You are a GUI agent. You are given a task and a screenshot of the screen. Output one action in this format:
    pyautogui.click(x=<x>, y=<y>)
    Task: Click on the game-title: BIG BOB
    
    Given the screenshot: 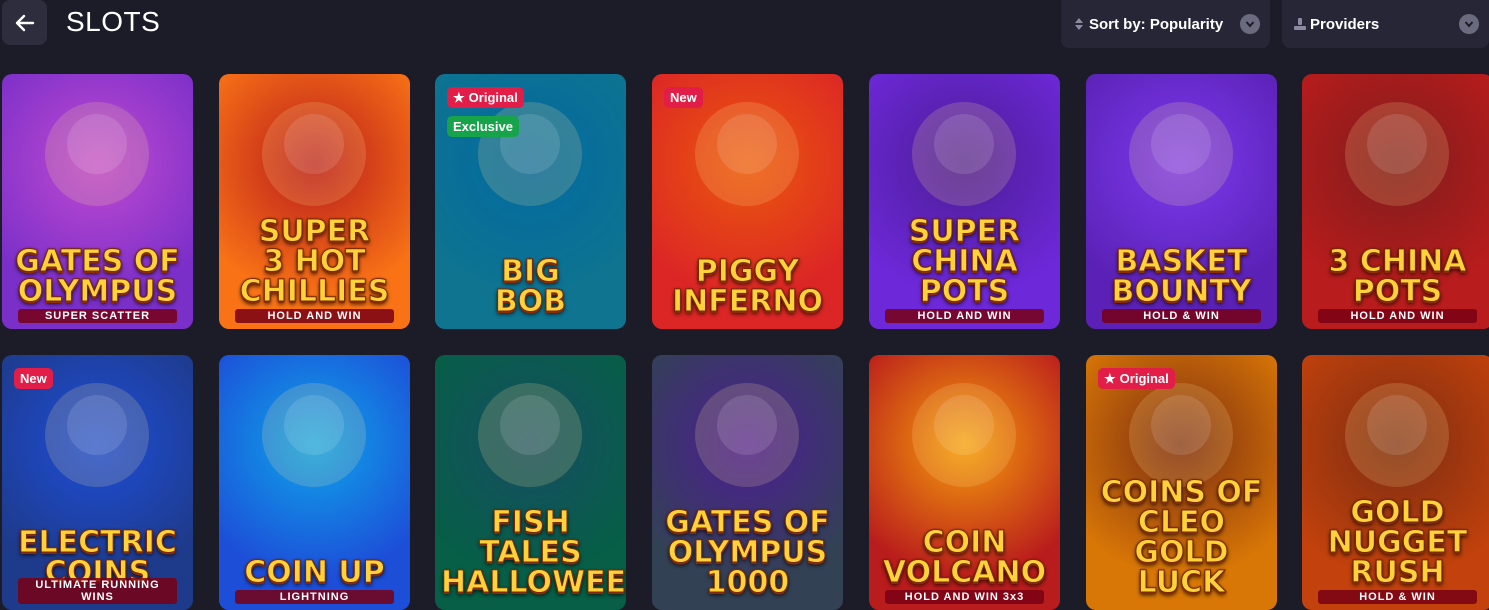 What is the action you would take?
    pyautogui.click(x=530, y=286)
    